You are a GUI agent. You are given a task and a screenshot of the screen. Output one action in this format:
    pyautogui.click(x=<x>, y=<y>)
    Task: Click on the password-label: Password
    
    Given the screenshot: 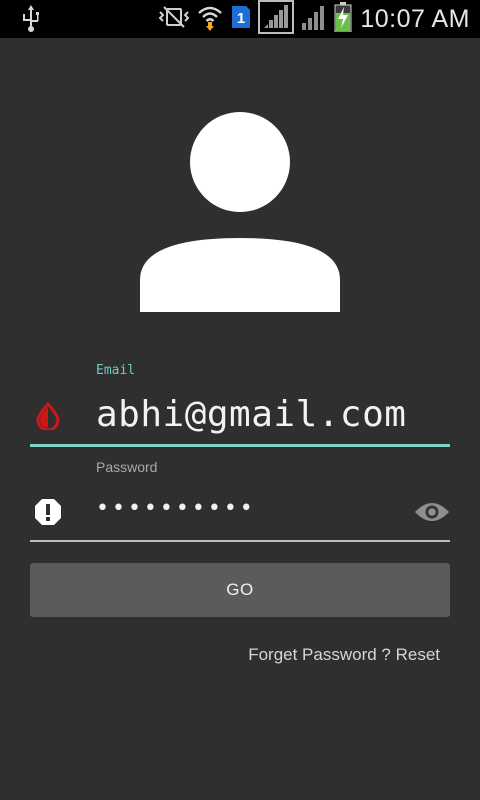 What is the action you would take?
    pyautogui.click(x=127, y=467)
    